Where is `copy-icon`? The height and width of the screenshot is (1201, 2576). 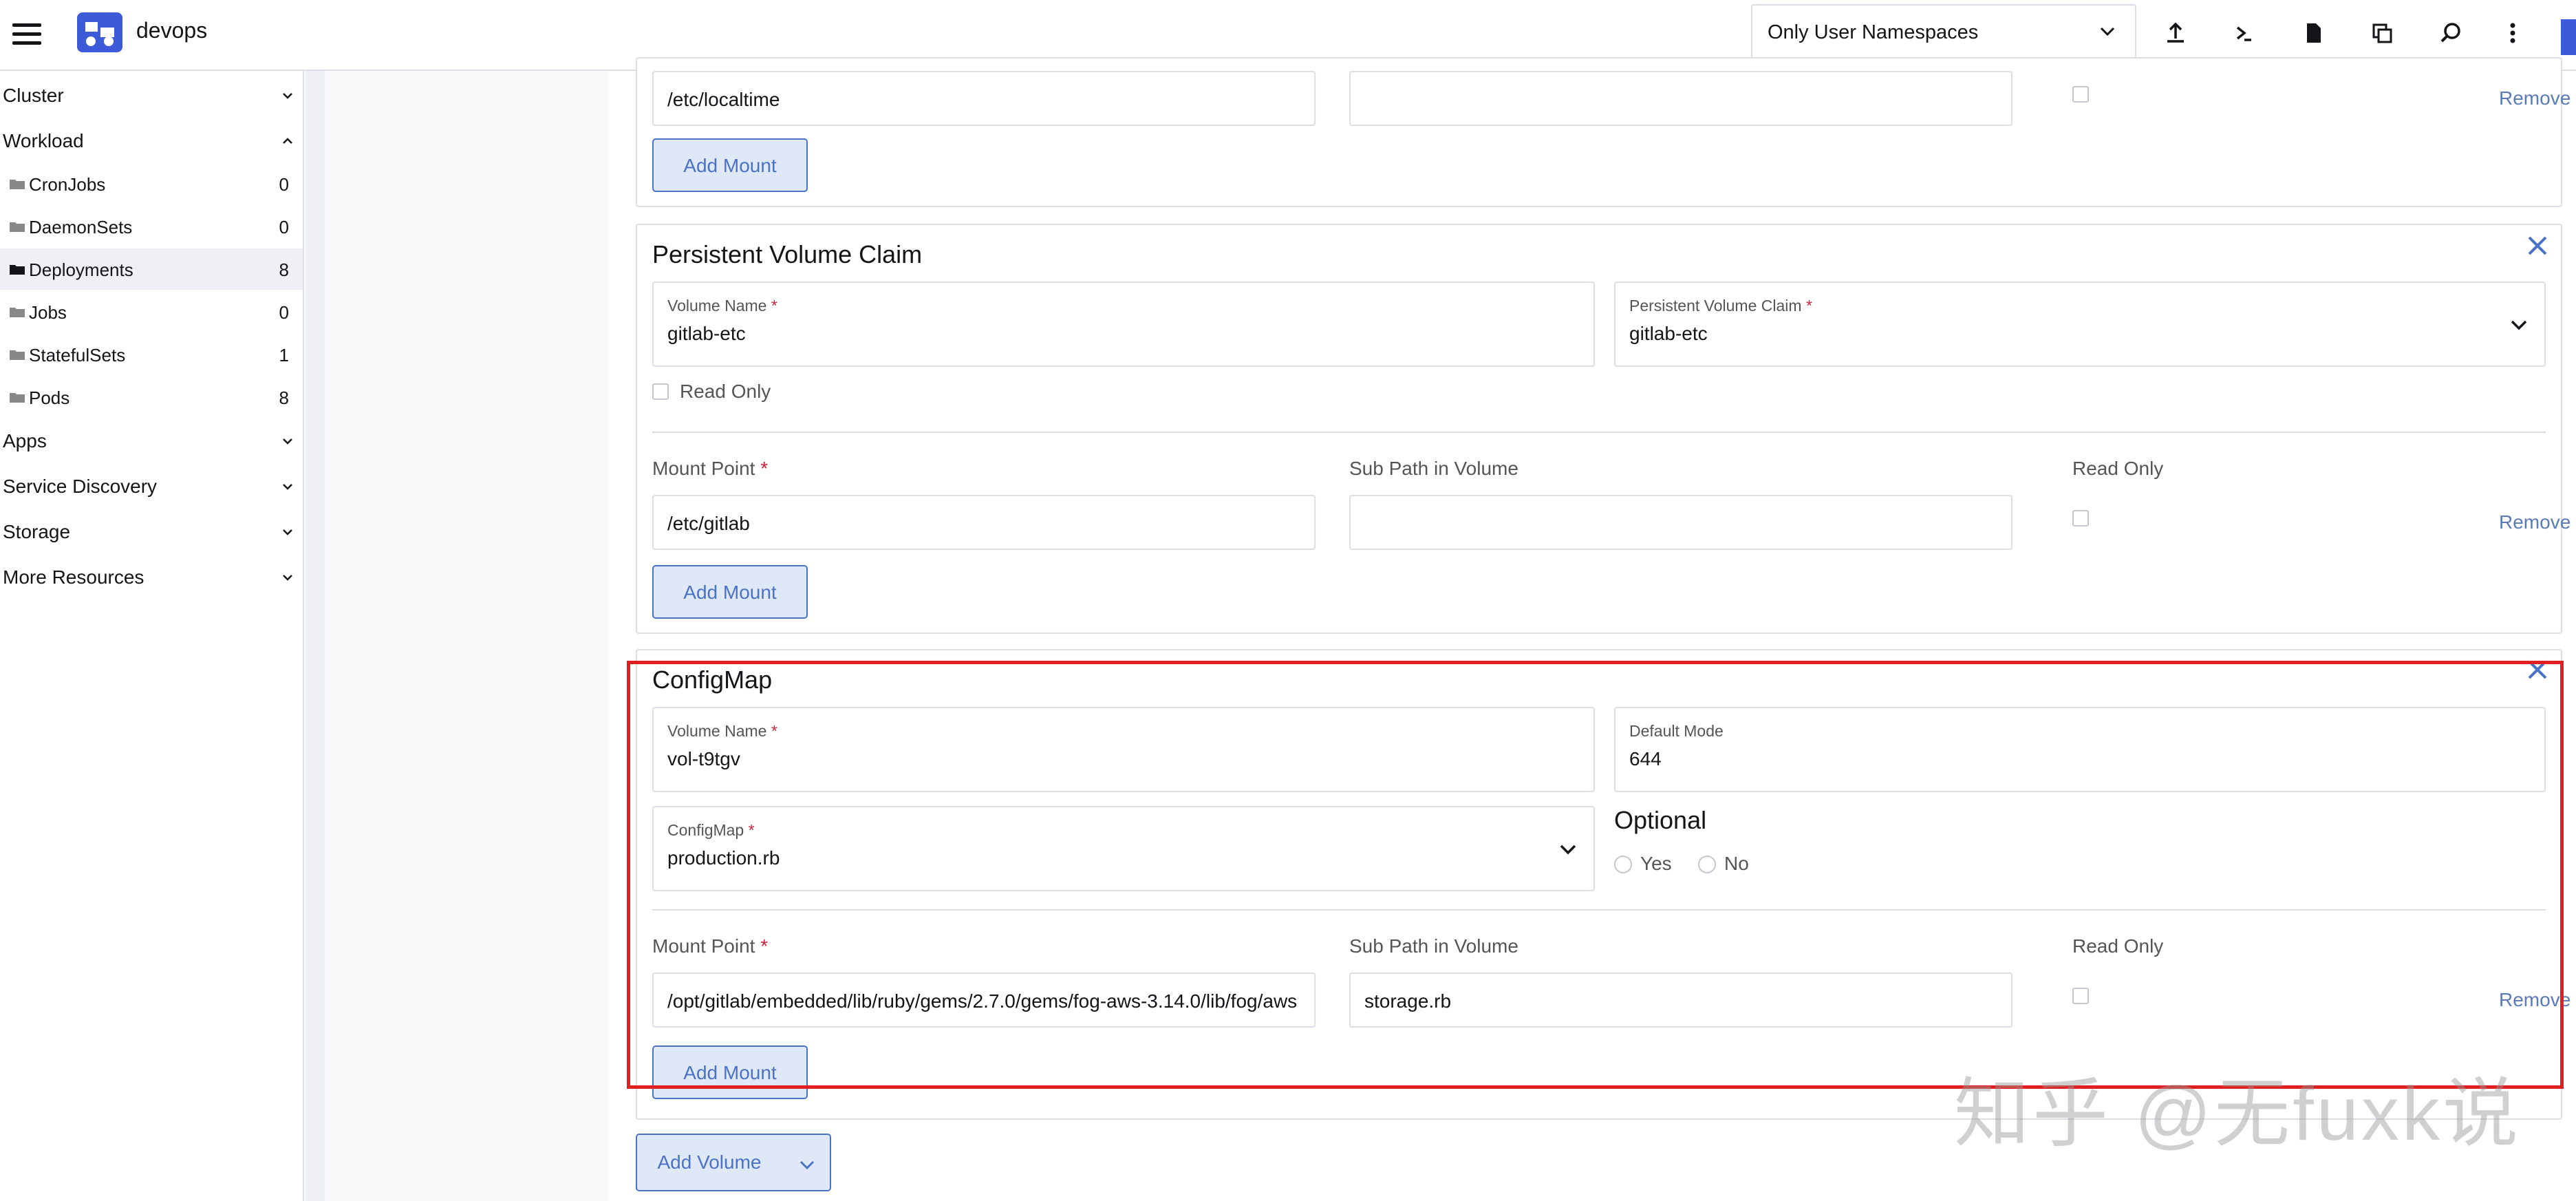 copy-icon is located at coordinates (2382, 33).